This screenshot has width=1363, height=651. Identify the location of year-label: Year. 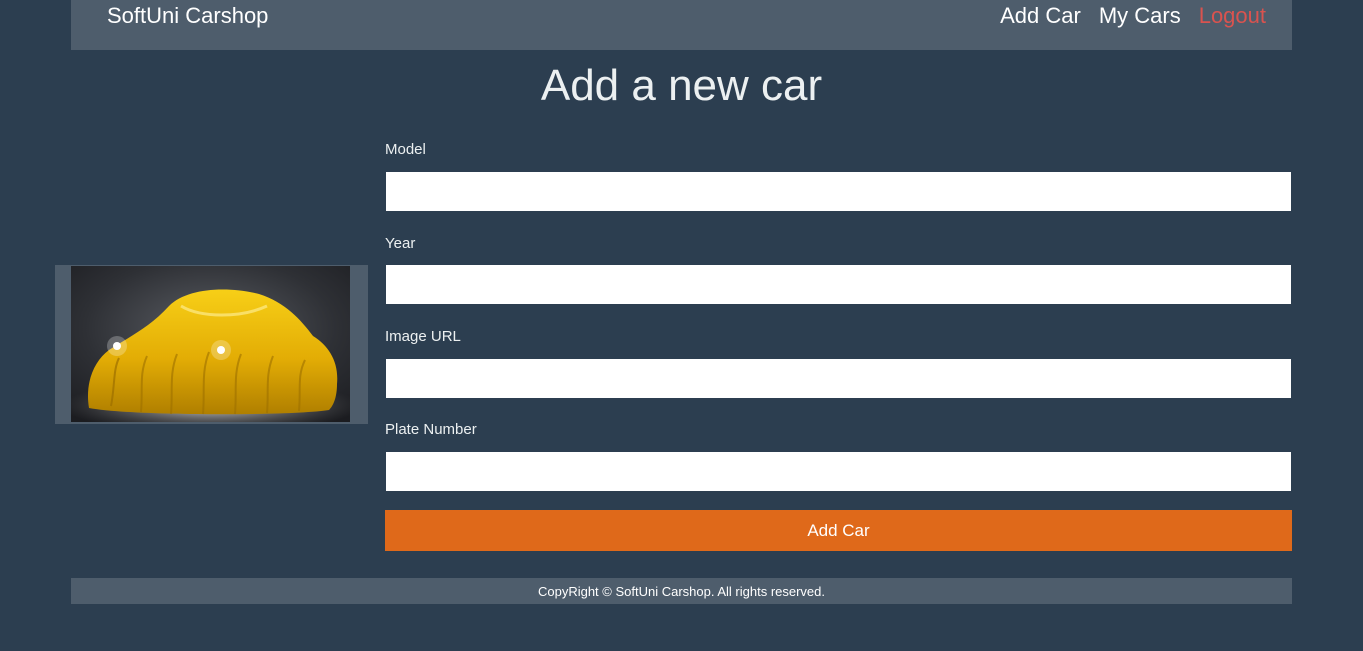
(400, 243).